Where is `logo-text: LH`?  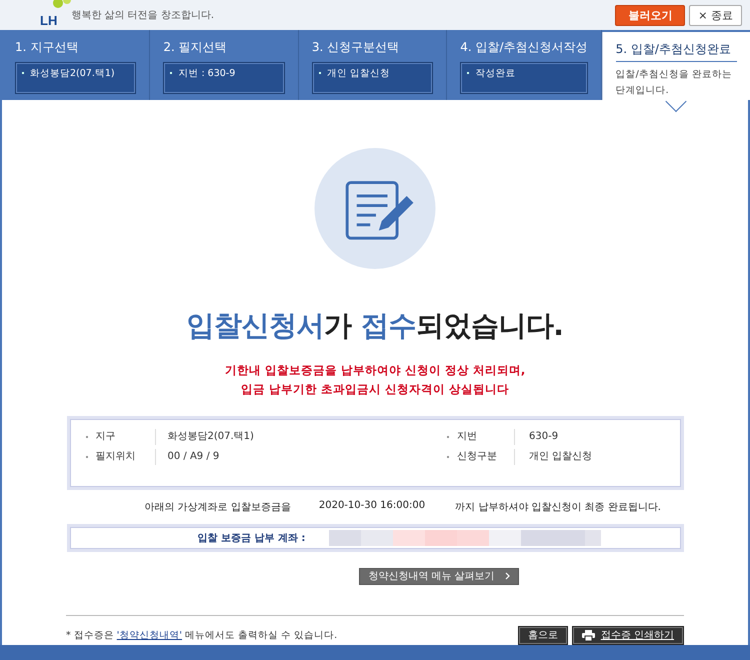 logo-text: LH is located at coordinates (49, 20).